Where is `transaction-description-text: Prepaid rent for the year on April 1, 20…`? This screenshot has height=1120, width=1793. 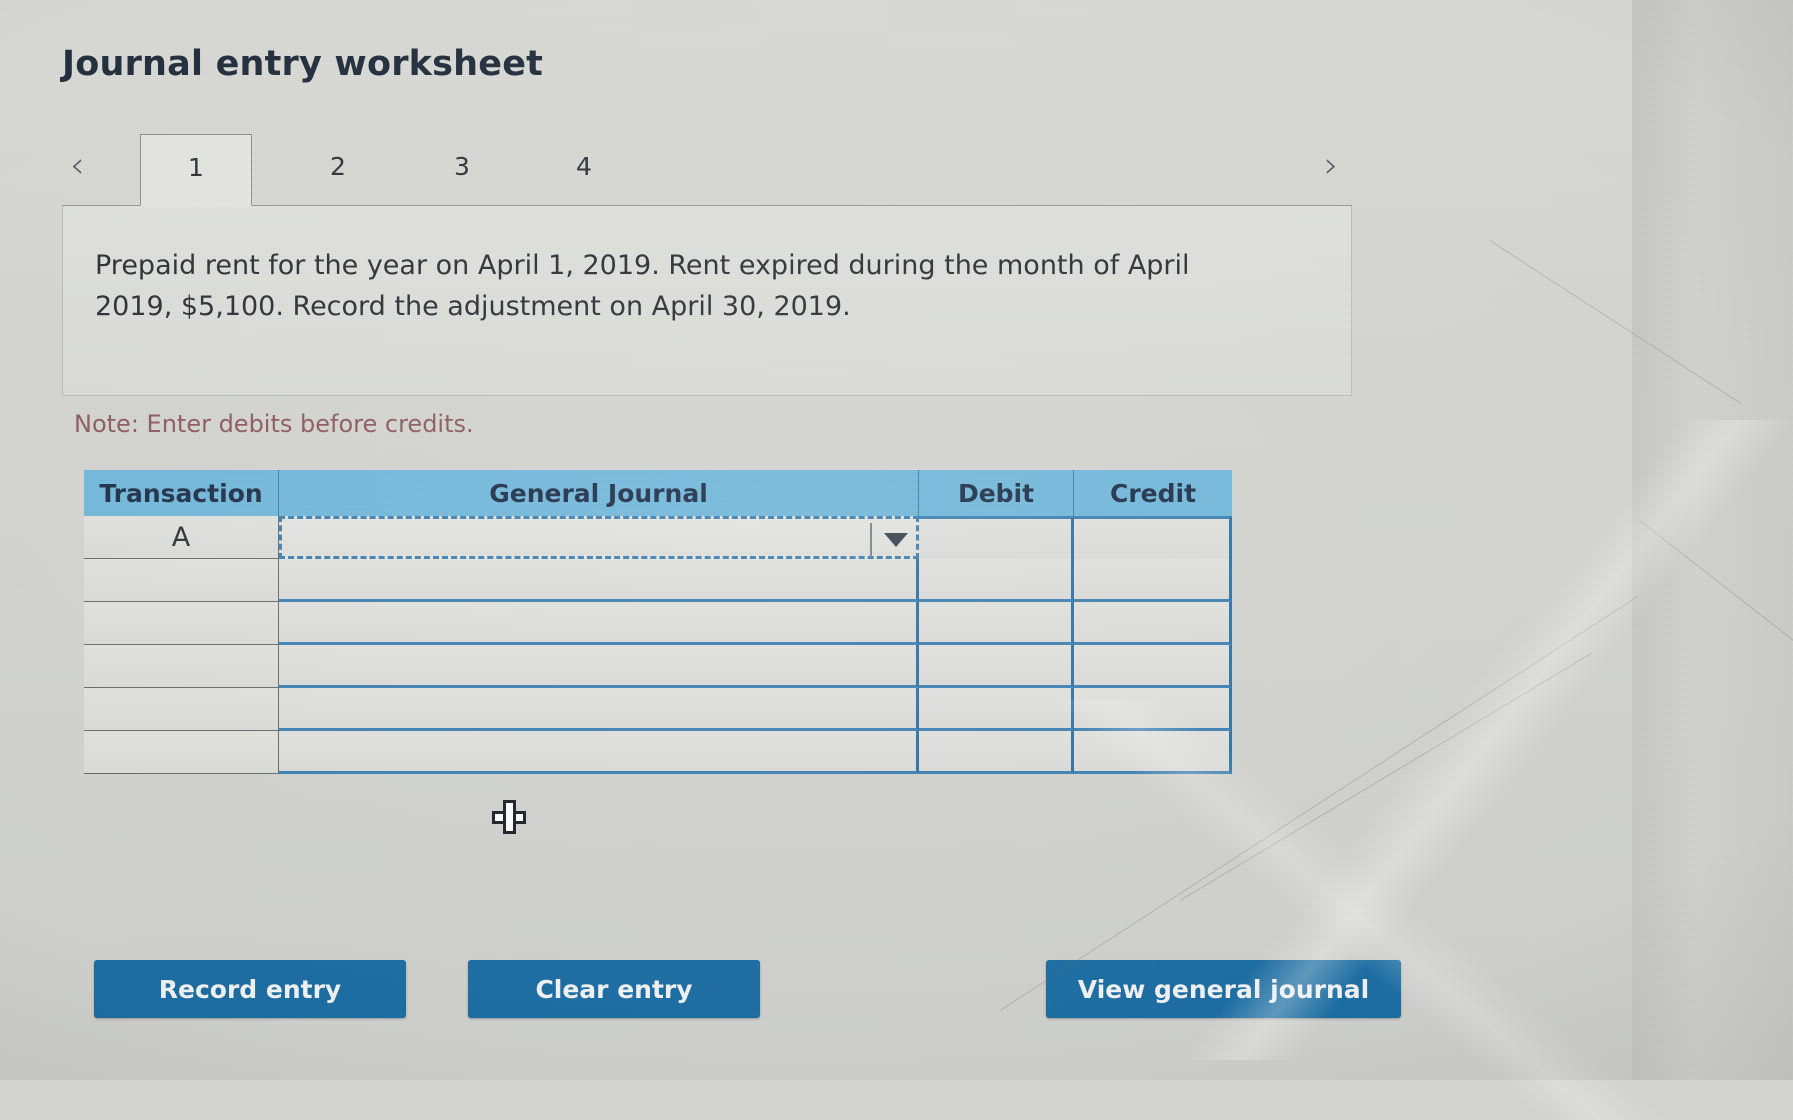
transaction-description-text: Prepaid rent for the year on April 1, 20… is located at coordinates (642, 286).